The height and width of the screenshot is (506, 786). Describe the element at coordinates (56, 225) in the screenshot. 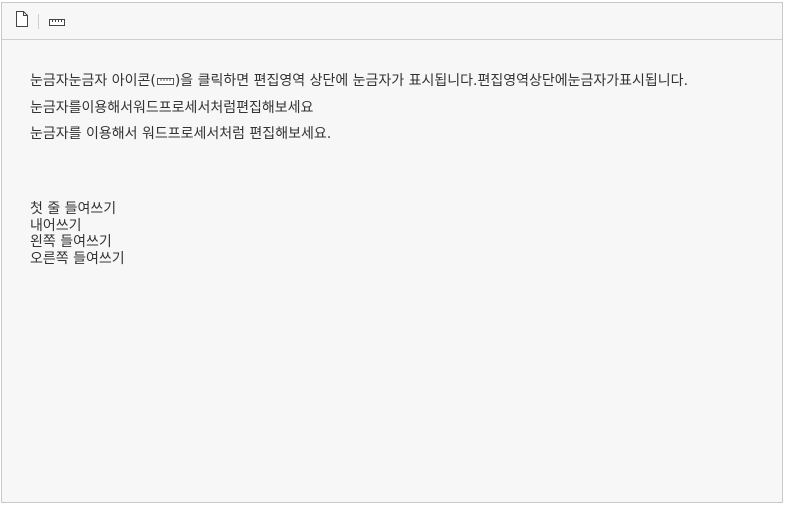

I see `list-item: 내어쓰기` at that location.